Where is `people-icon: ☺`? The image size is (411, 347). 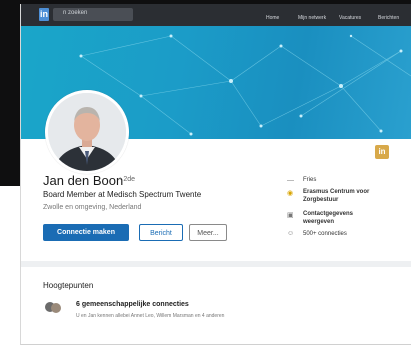 people-icon: ☺ is located at coordinates (291, 233).